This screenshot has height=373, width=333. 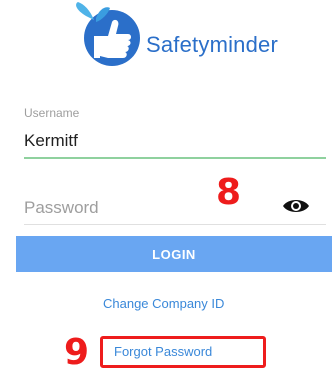 What do you see at coordinates (174, 254) in the screenshot?
I see `login-button: LOGIN` at bounding box center [174, 254].